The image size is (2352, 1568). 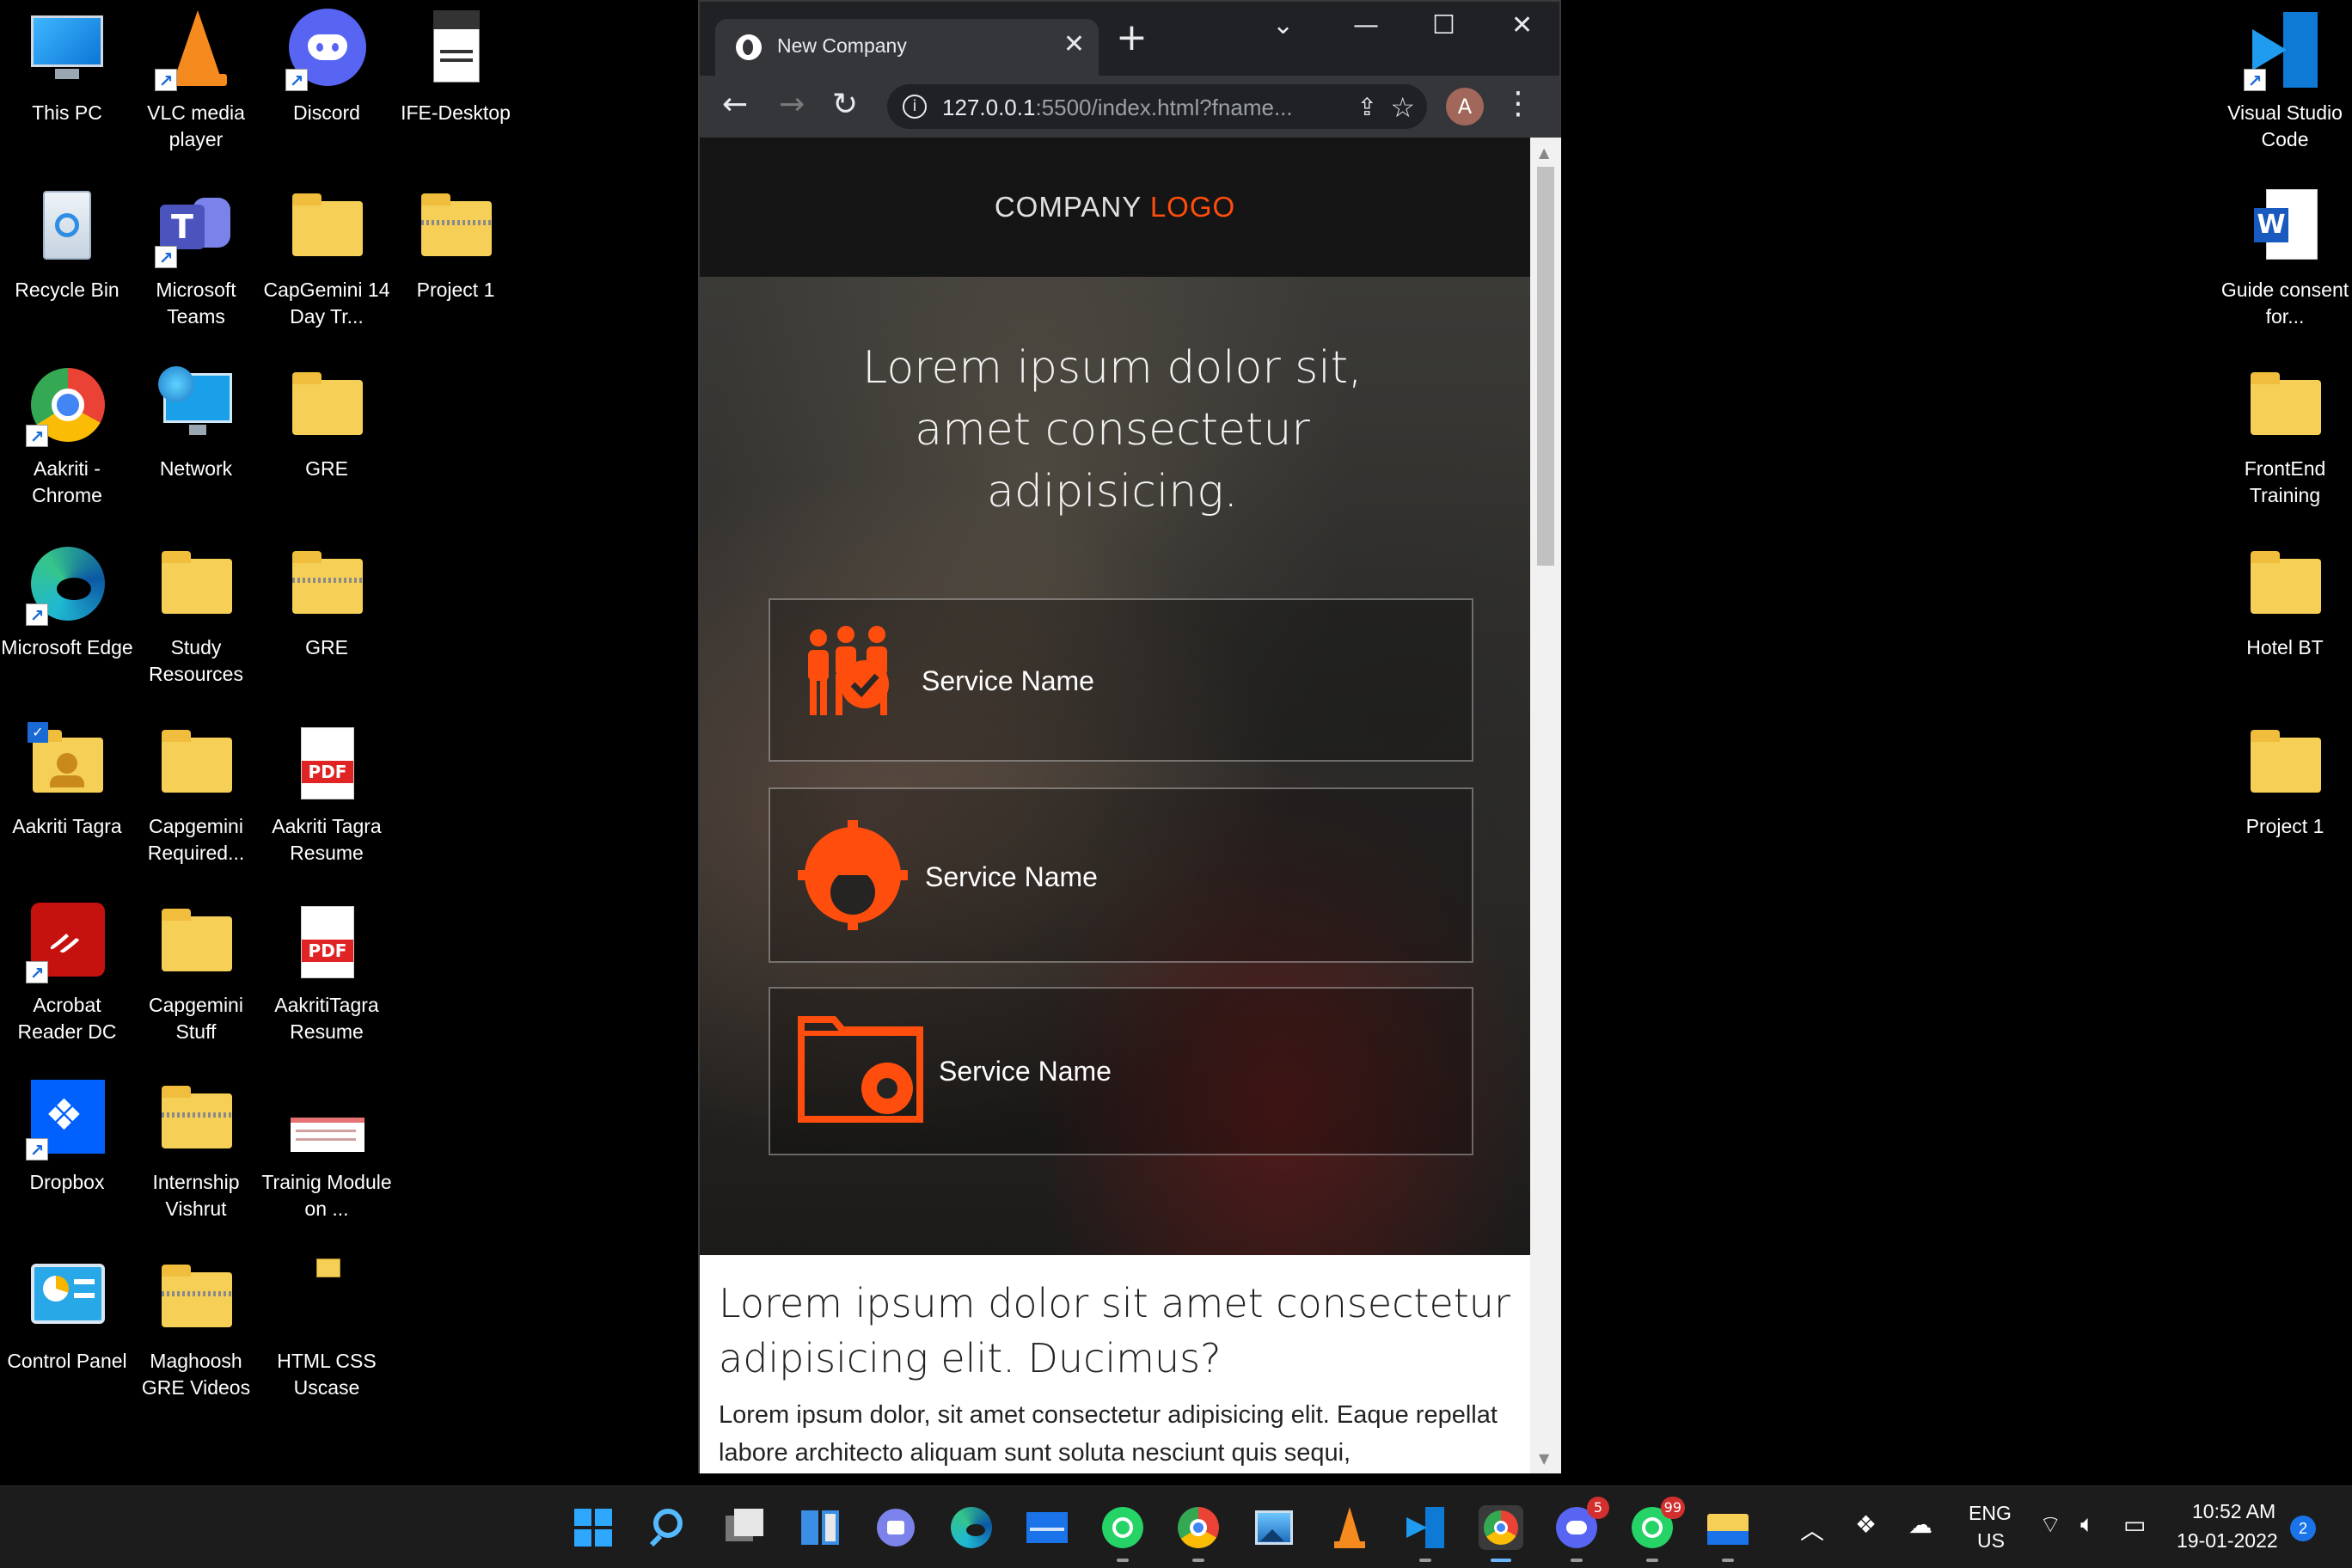 I want to click on address-bar: i 127.0.0.1:5500/index.html?fname... ⇪ ☆, so click(x=1157, y=106).